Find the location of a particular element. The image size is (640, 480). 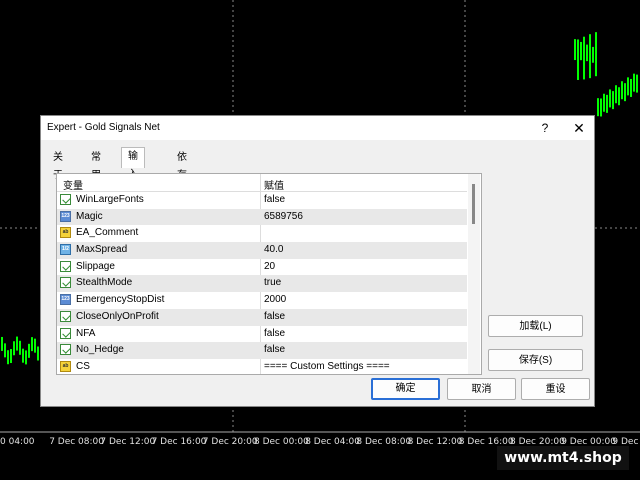

time-axis-label: 8 Dec 12:00 is located at coordinates (435, 442).